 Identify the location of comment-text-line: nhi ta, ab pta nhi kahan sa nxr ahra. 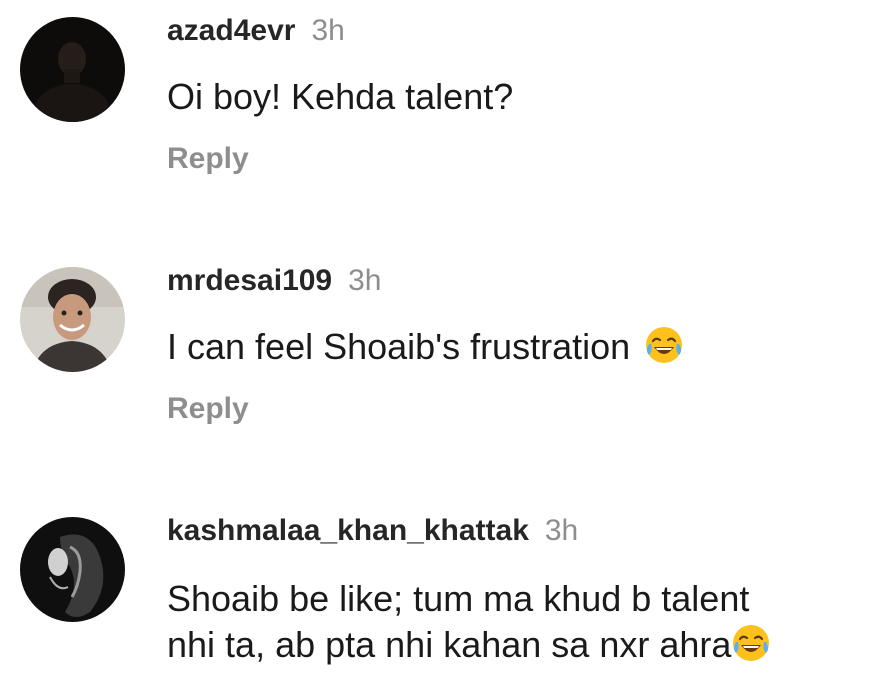
(449, 644).